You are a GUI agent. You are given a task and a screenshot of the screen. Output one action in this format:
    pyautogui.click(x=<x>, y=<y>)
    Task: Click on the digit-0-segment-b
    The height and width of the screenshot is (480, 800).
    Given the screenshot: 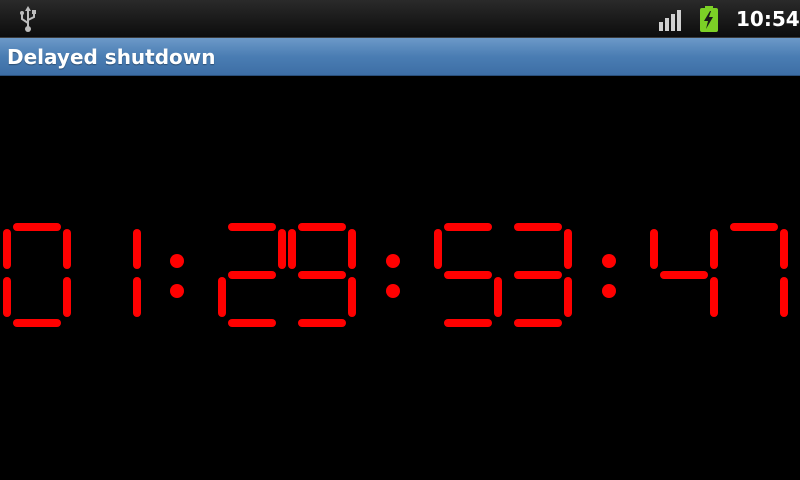 What is the action you would take?
    pyautogui.click(x=67, y=249)
    